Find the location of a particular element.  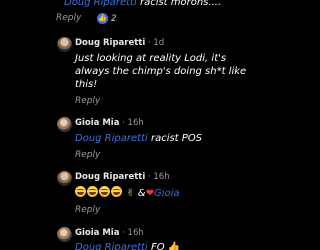

heart-icon: ❤ is located at coordinates (149, 193).